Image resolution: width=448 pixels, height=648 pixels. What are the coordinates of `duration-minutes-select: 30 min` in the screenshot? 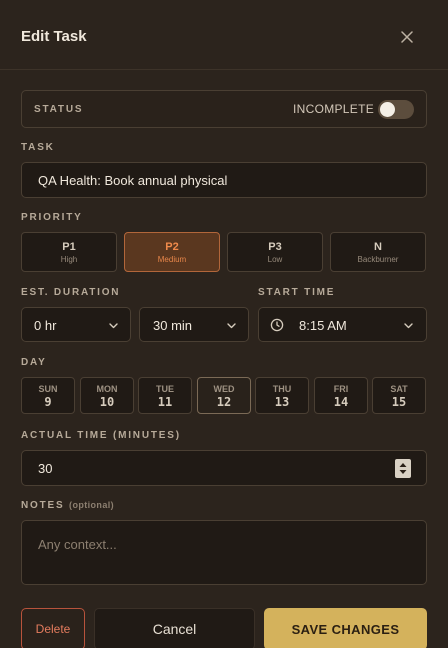 It's located at (194, 324).